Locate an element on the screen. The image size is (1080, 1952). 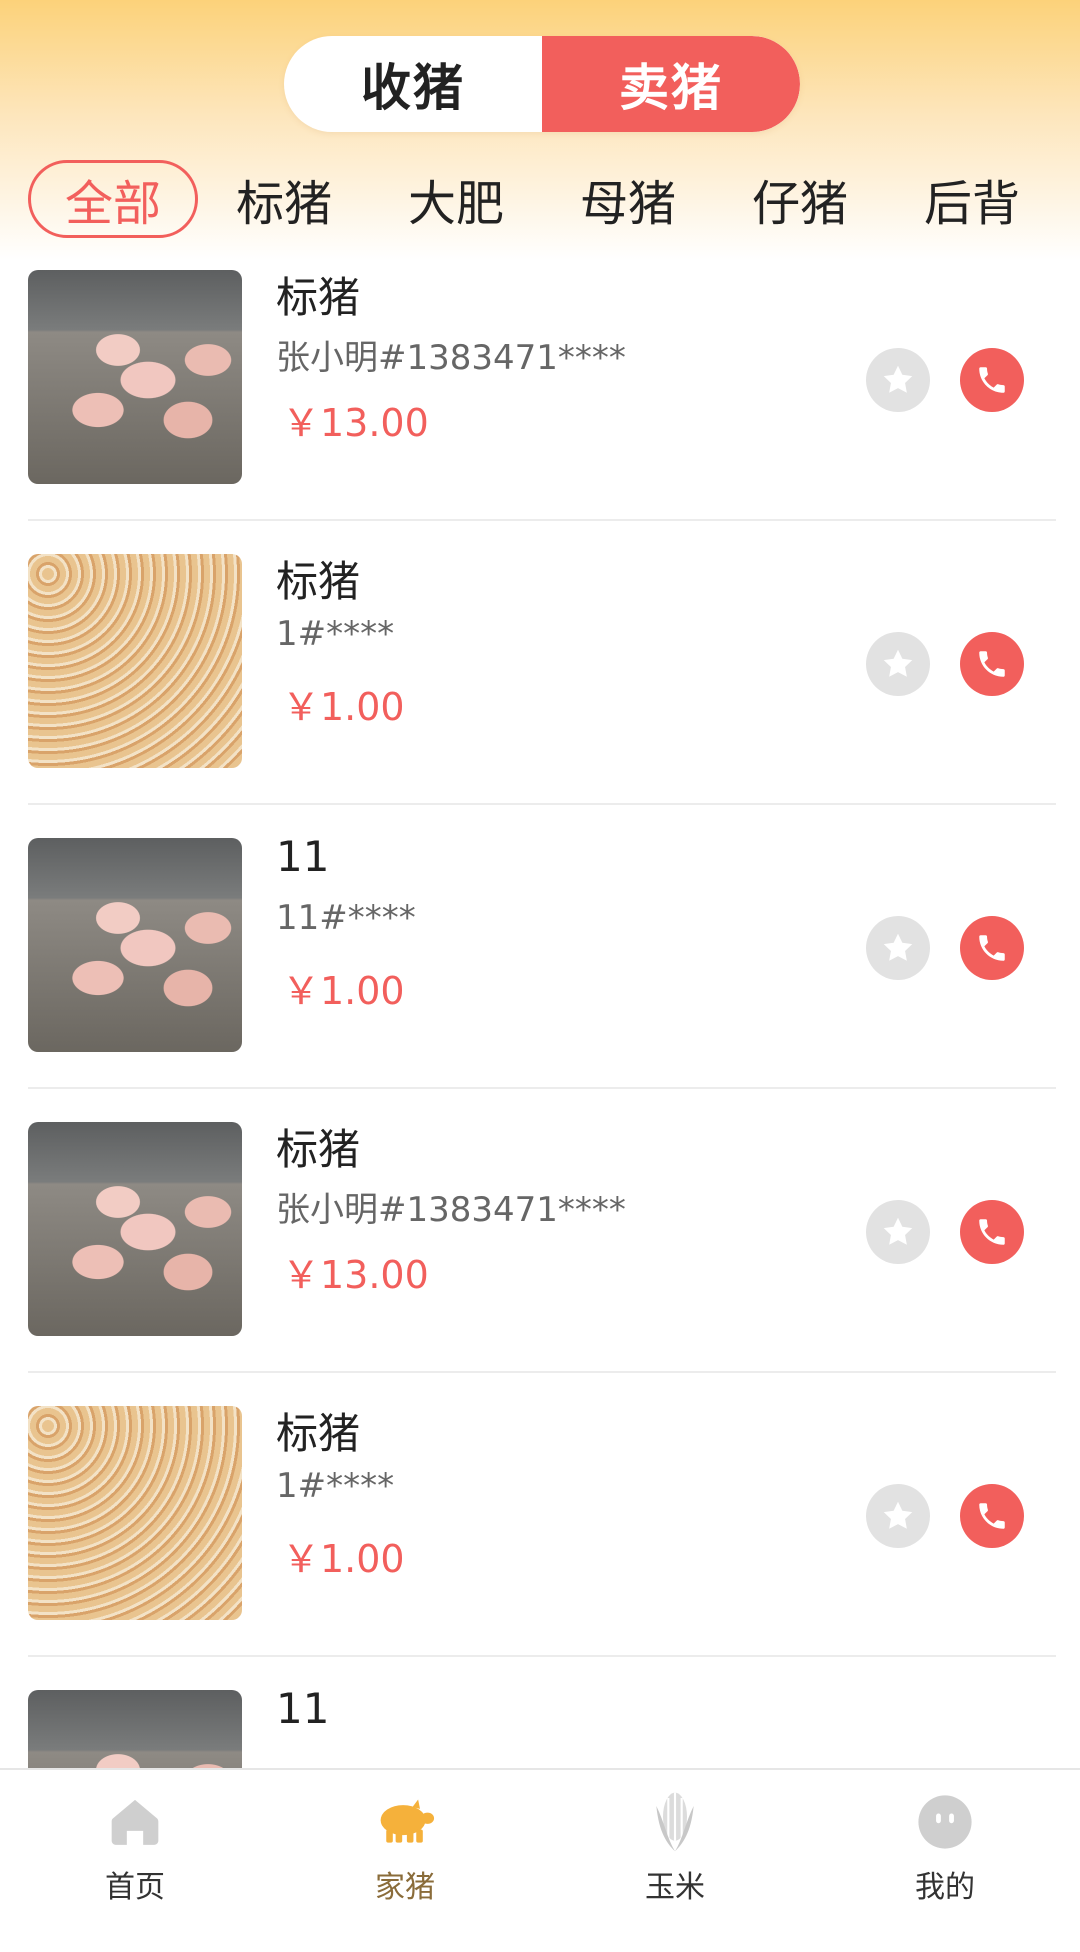
tab-pig: 家猪 is located at coordinates (405, 1846).